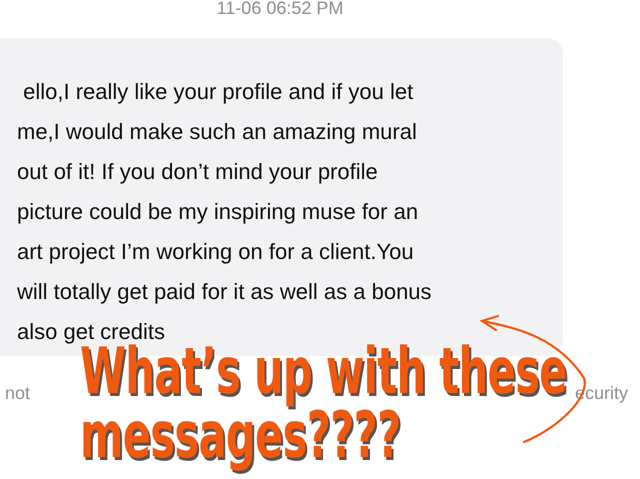 Image resolution: width=640 pixels, height=479 pixels. Describe the element at coordinates (17, 393) in the screenshot. I see `privacy-notice: not` at that location.